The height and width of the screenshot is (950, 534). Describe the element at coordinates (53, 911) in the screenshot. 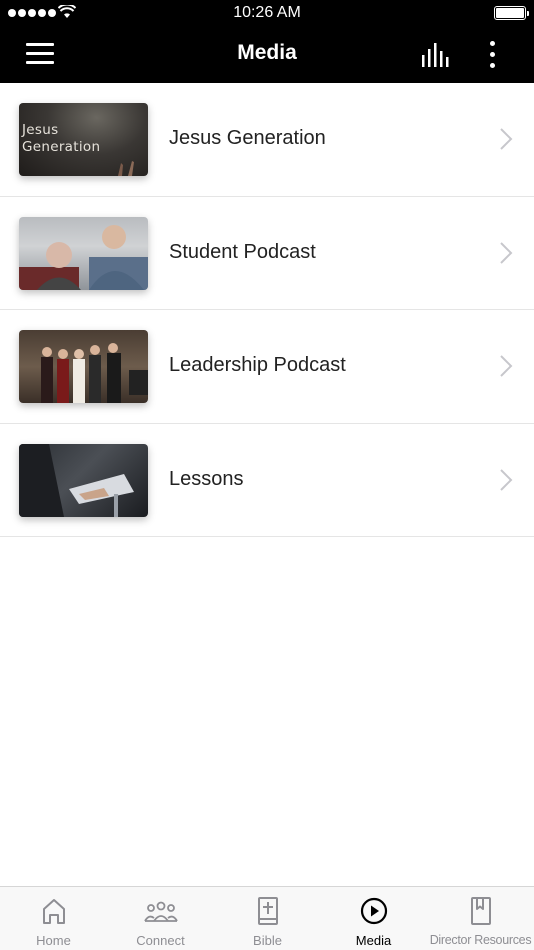

I see `home-icon` at that location.